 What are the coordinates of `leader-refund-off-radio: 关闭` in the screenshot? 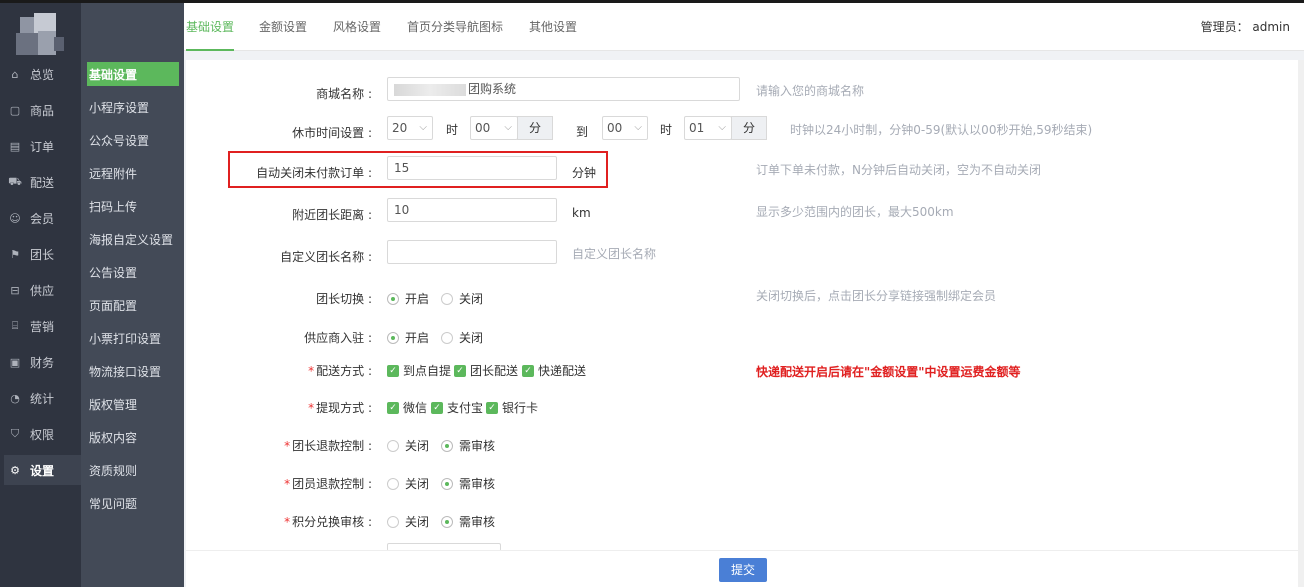 It's located at (408, 445).